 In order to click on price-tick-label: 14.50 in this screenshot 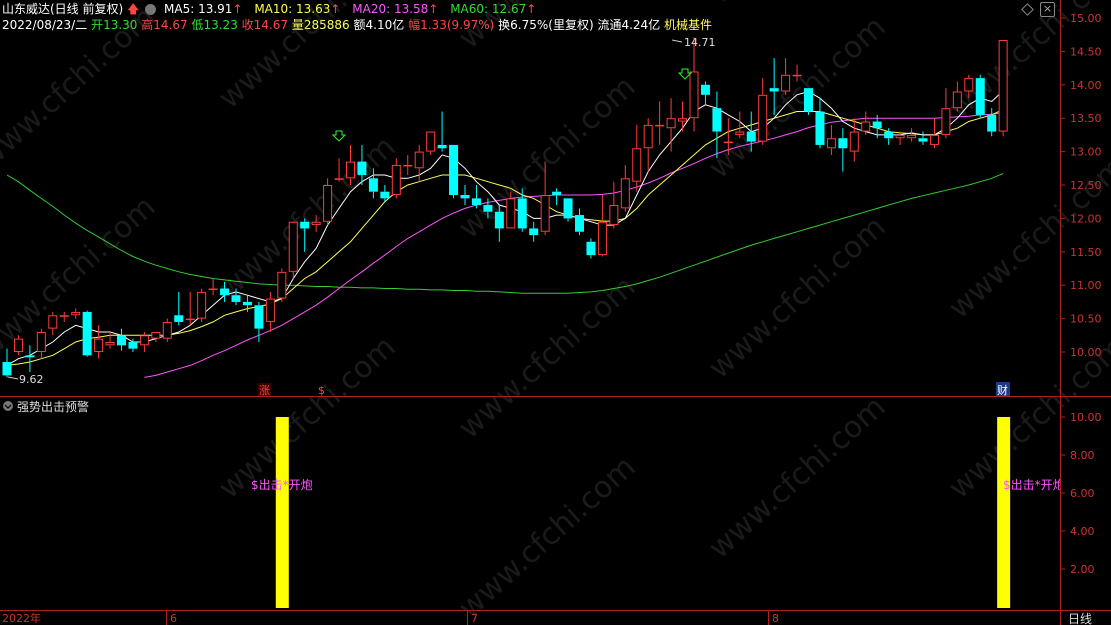, I will do `click(1086, 51)`.